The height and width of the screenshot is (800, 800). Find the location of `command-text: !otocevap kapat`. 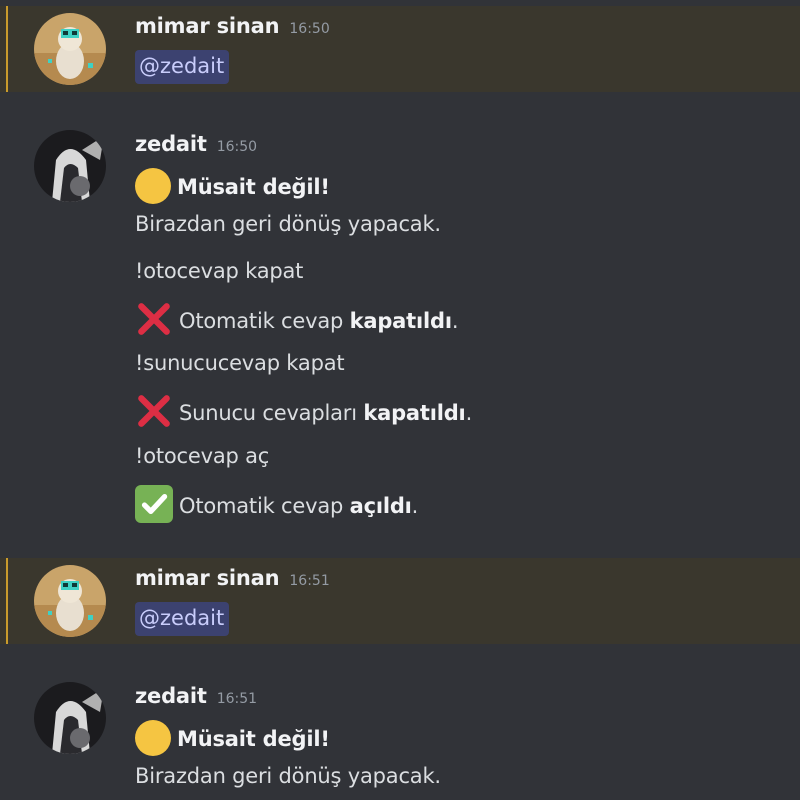

command-text: !otocevap kapat is located at coordinates (219, 271).